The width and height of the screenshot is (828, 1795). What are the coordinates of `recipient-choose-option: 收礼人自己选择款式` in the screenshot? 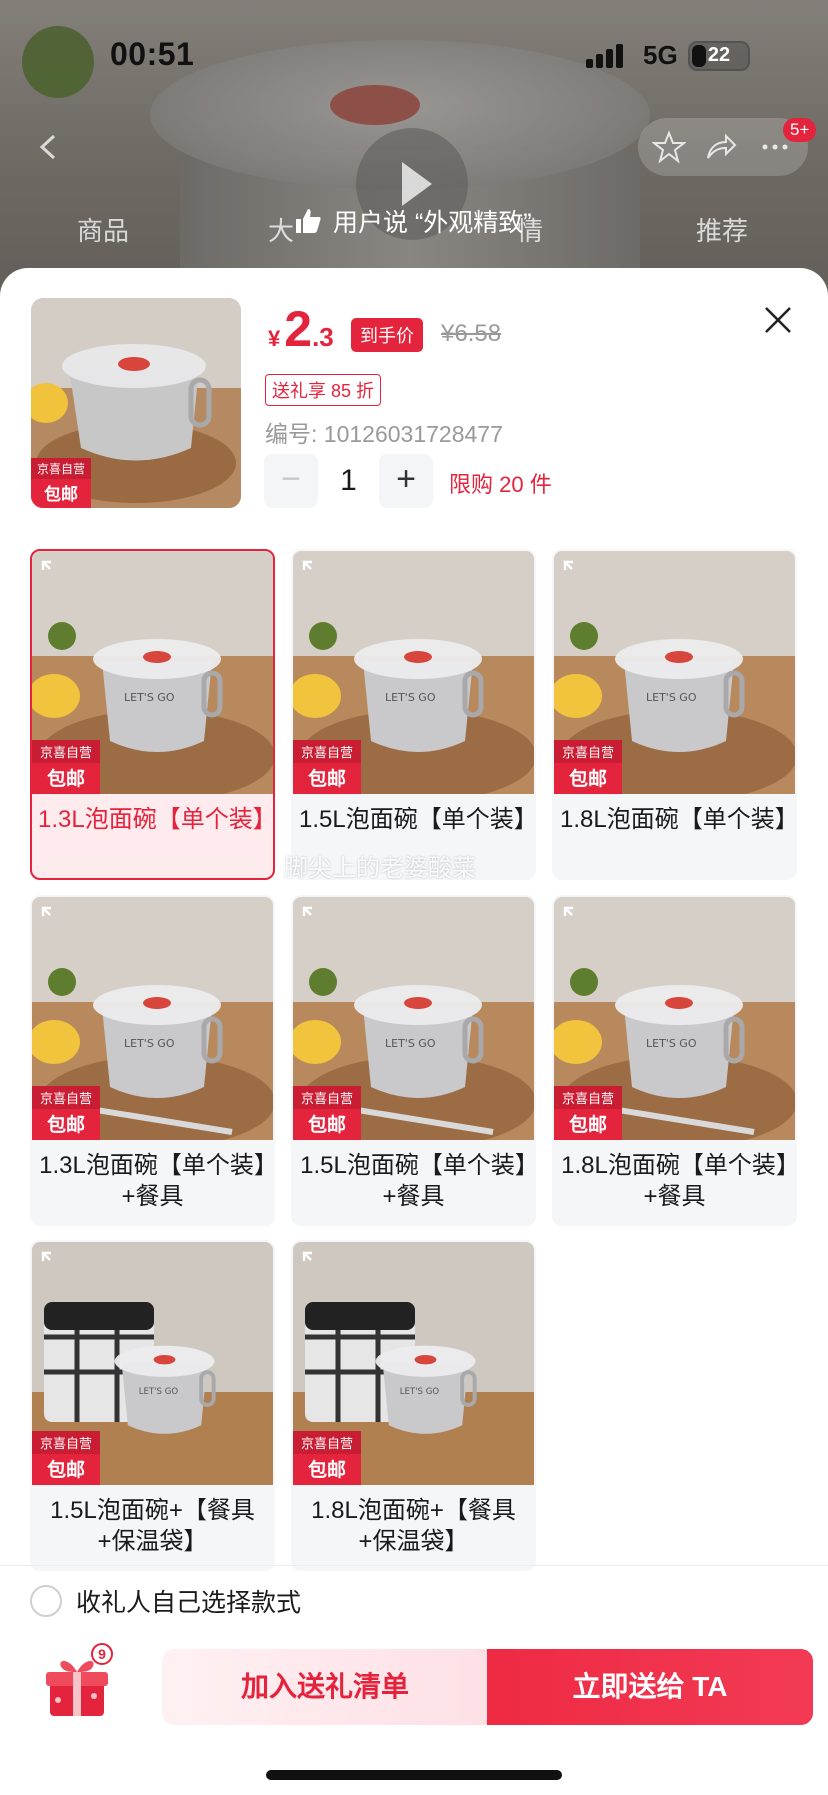 It's located at (165, 1601).